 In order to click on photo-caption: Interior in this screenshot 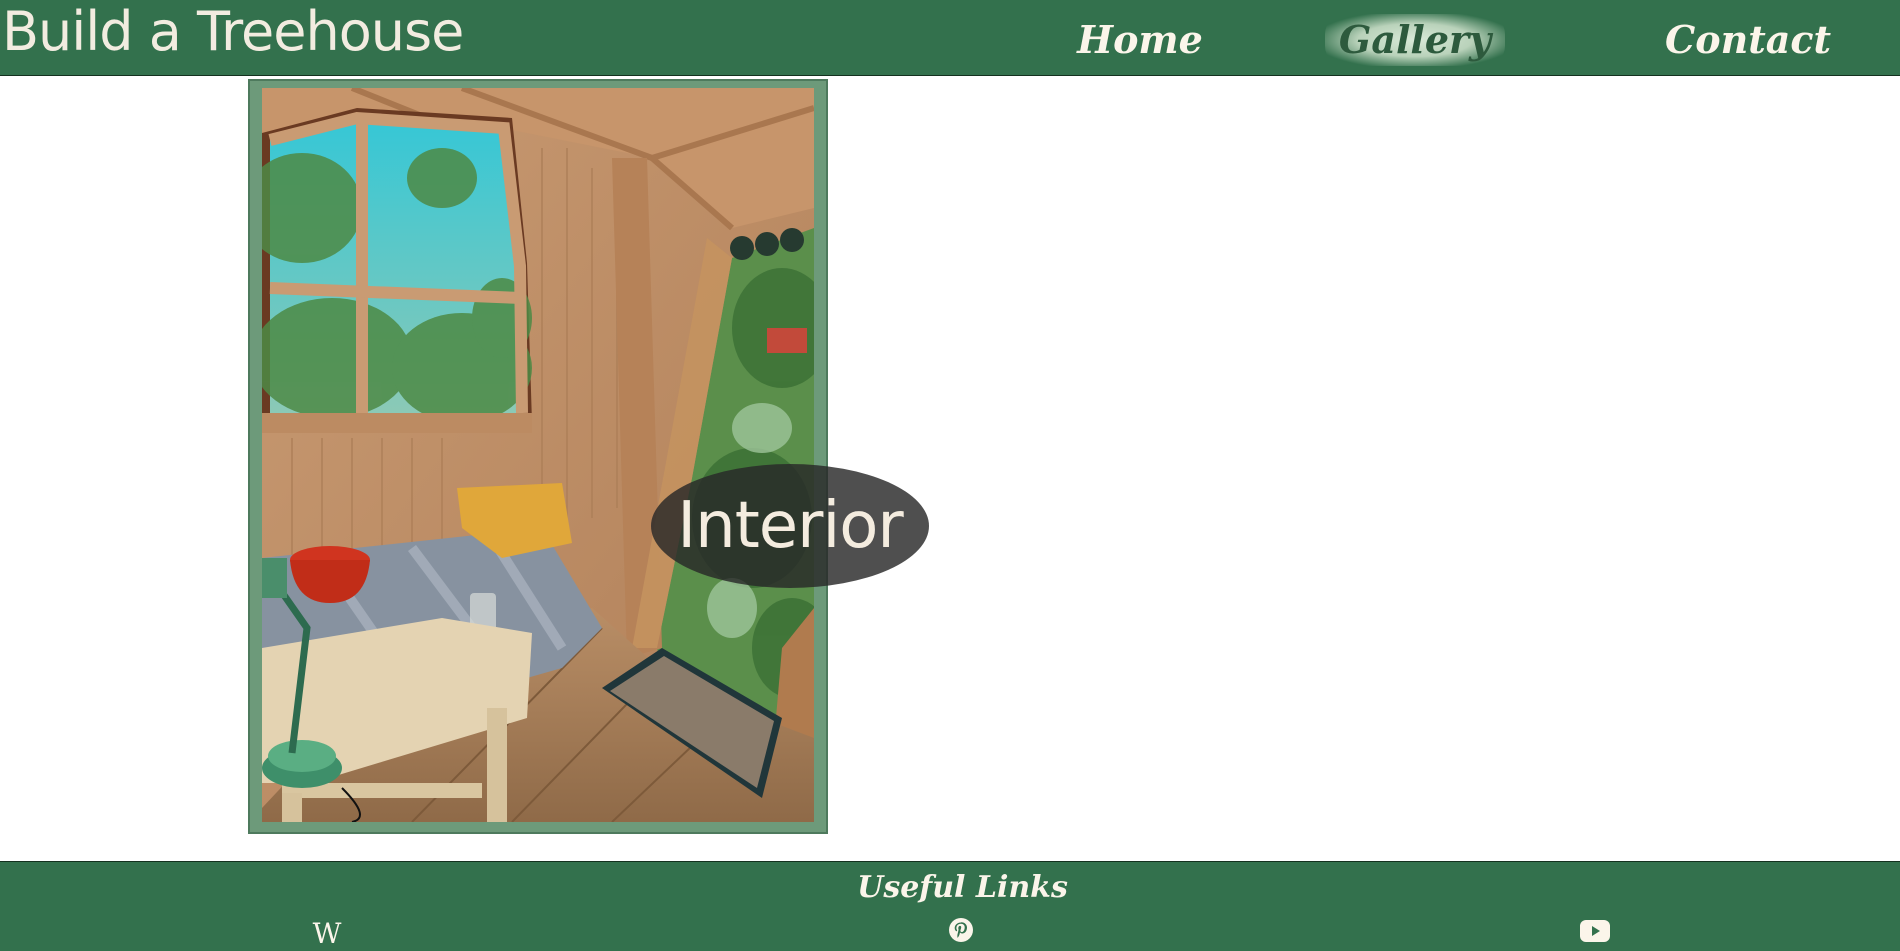, I will do `click(790, 526)`.